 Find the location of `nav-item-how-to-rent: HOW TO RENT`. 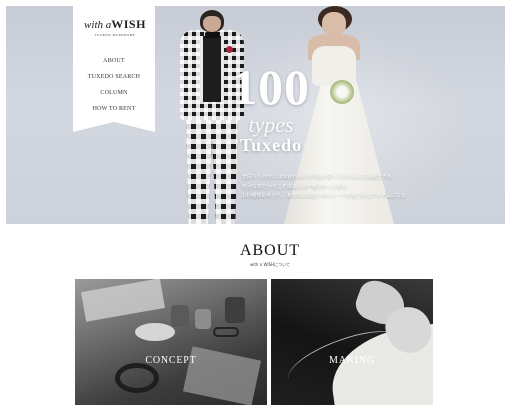

nav-item-how-to-rent: HOW TO RENT is located at coordinates (114, 109).